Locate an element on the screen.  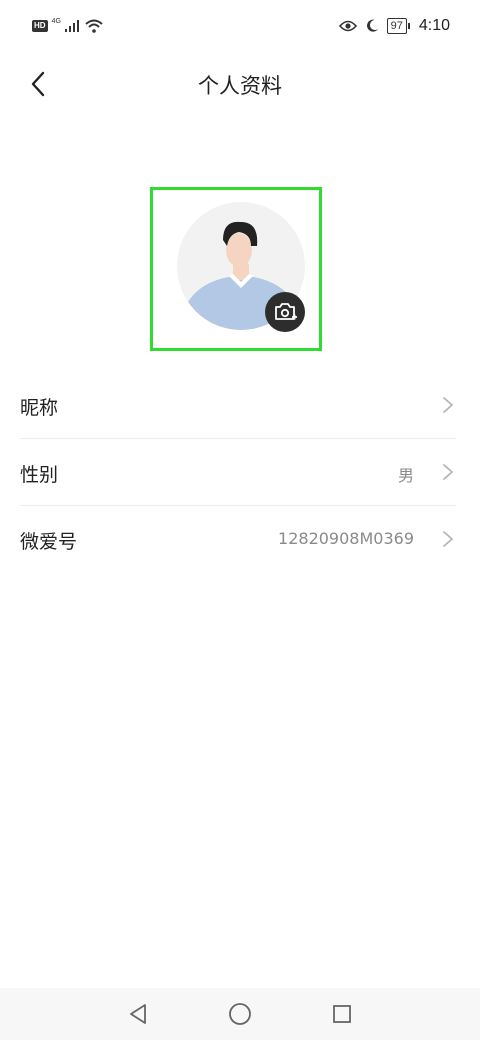
network-type-label: 4G is located at coordinates (56, 21).